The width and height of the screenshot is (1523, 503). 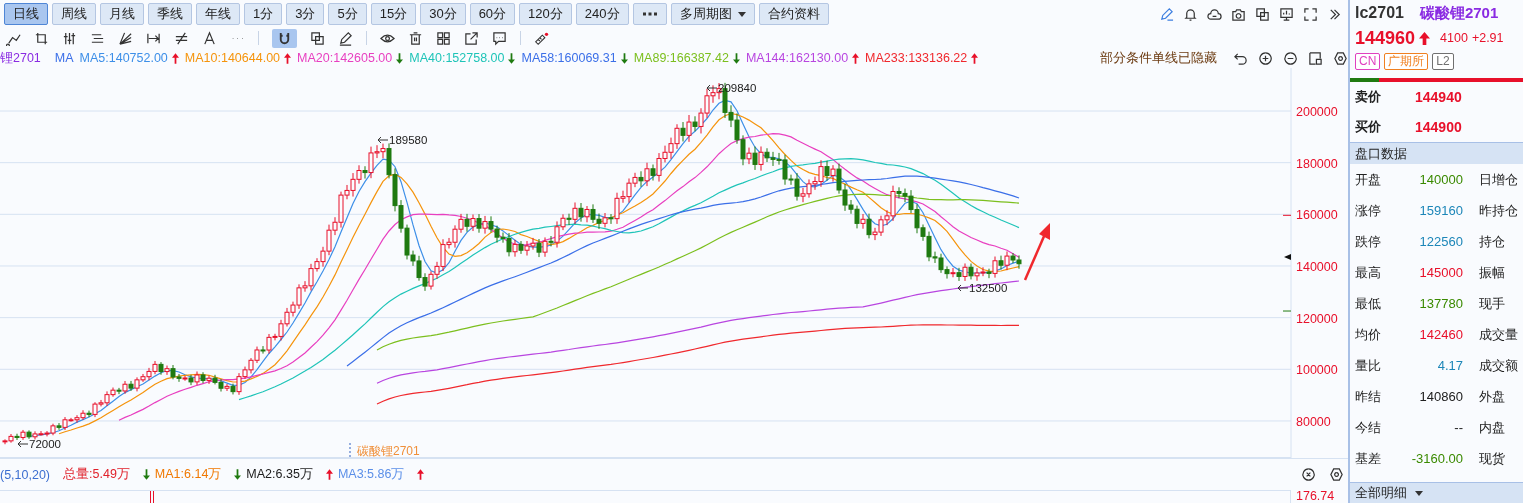 What do you see at coordinates (305, 14) in the screenshot?
I see `period-tab: 3分` at bounding box center [305, 14].